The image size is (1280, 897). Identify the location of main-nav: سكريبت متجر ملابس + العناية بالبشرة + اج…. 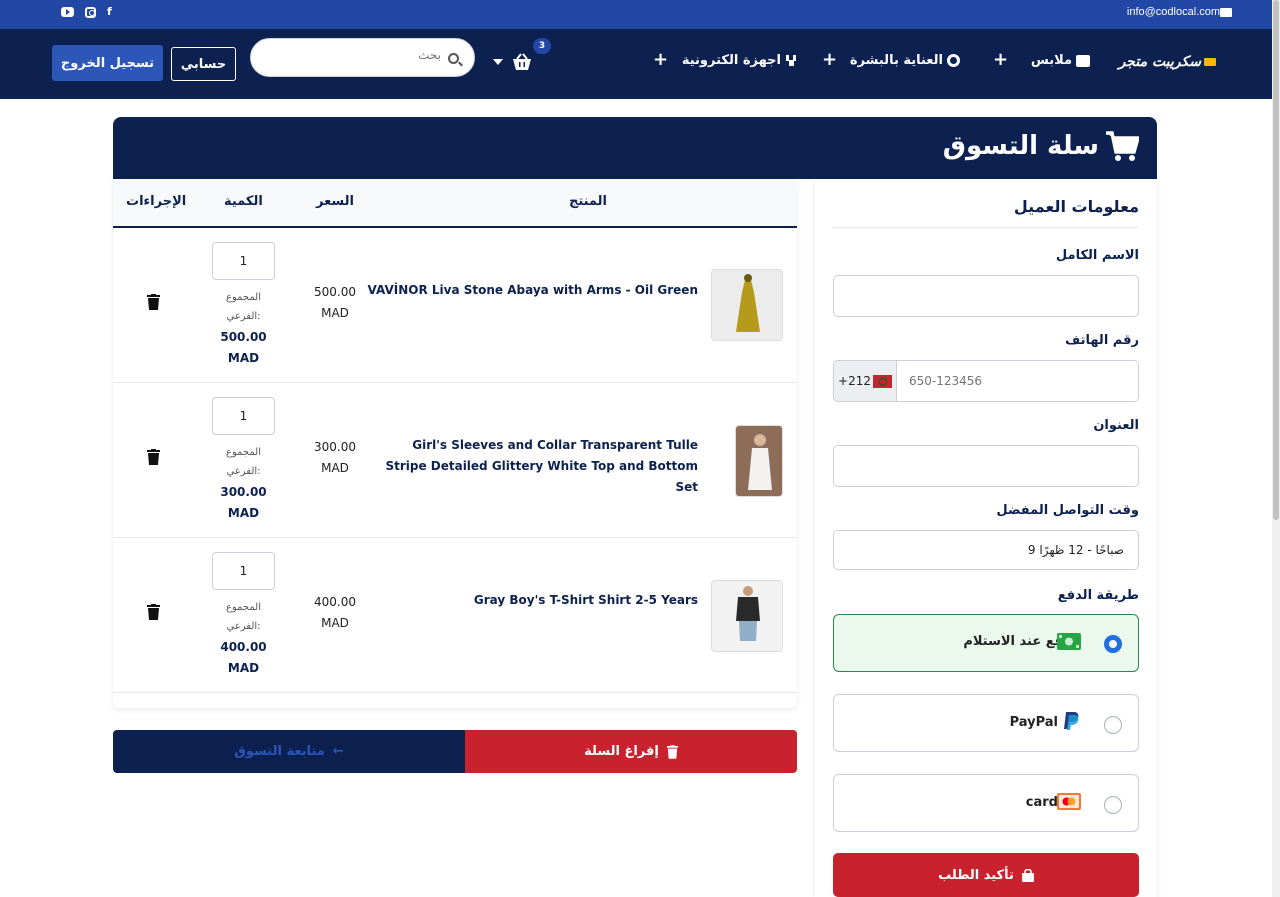
(636, 64).